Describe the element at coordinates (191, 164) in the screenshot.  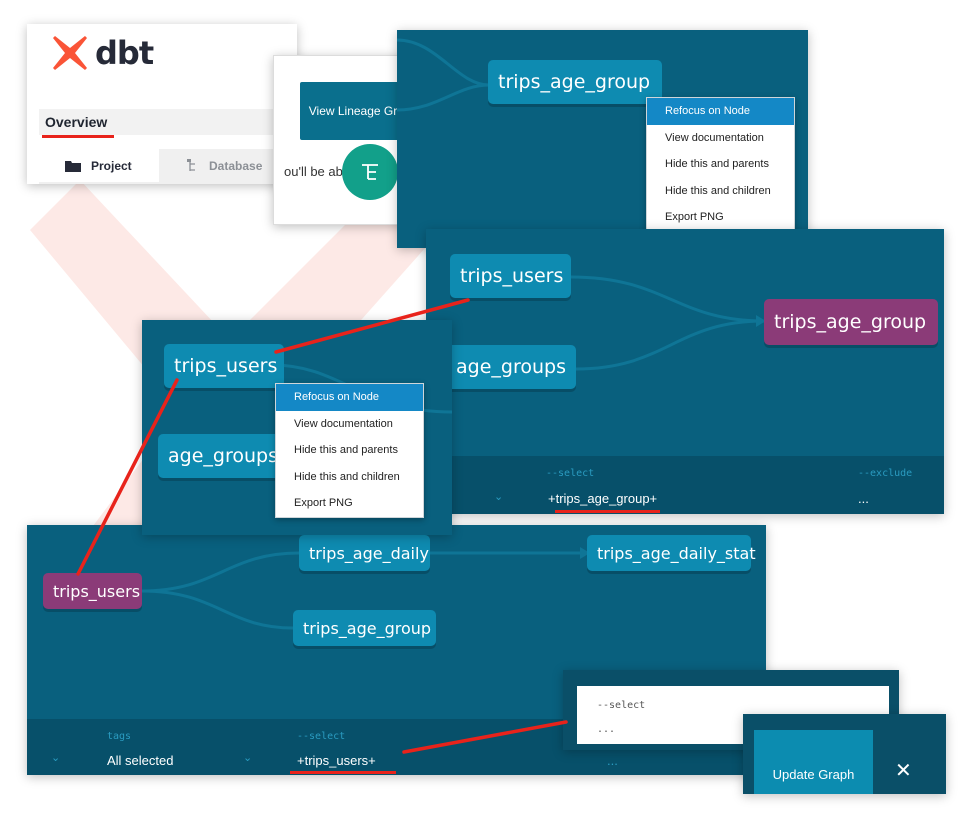
I see `database-tree-icon` at that location.